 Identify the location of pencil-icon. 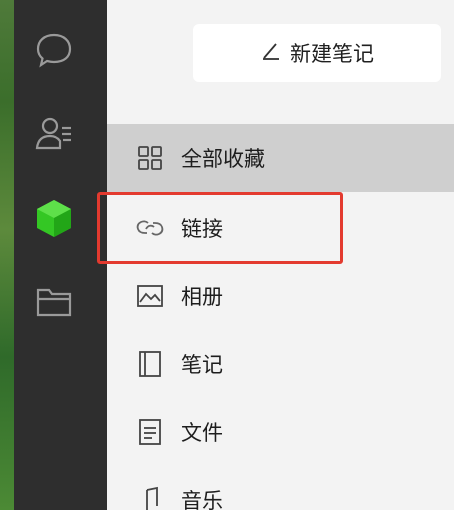
(271, 53).